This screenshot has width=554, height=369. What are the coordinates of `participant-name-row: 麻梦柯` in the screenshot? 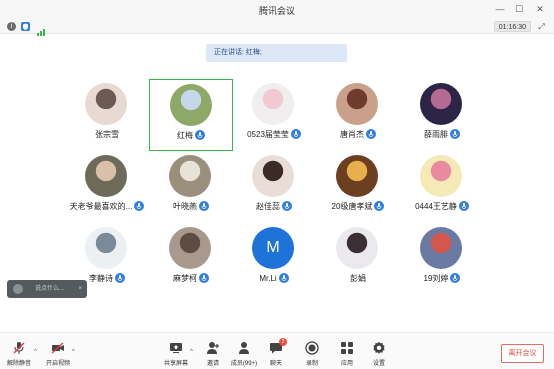 It's located at (191, 278).